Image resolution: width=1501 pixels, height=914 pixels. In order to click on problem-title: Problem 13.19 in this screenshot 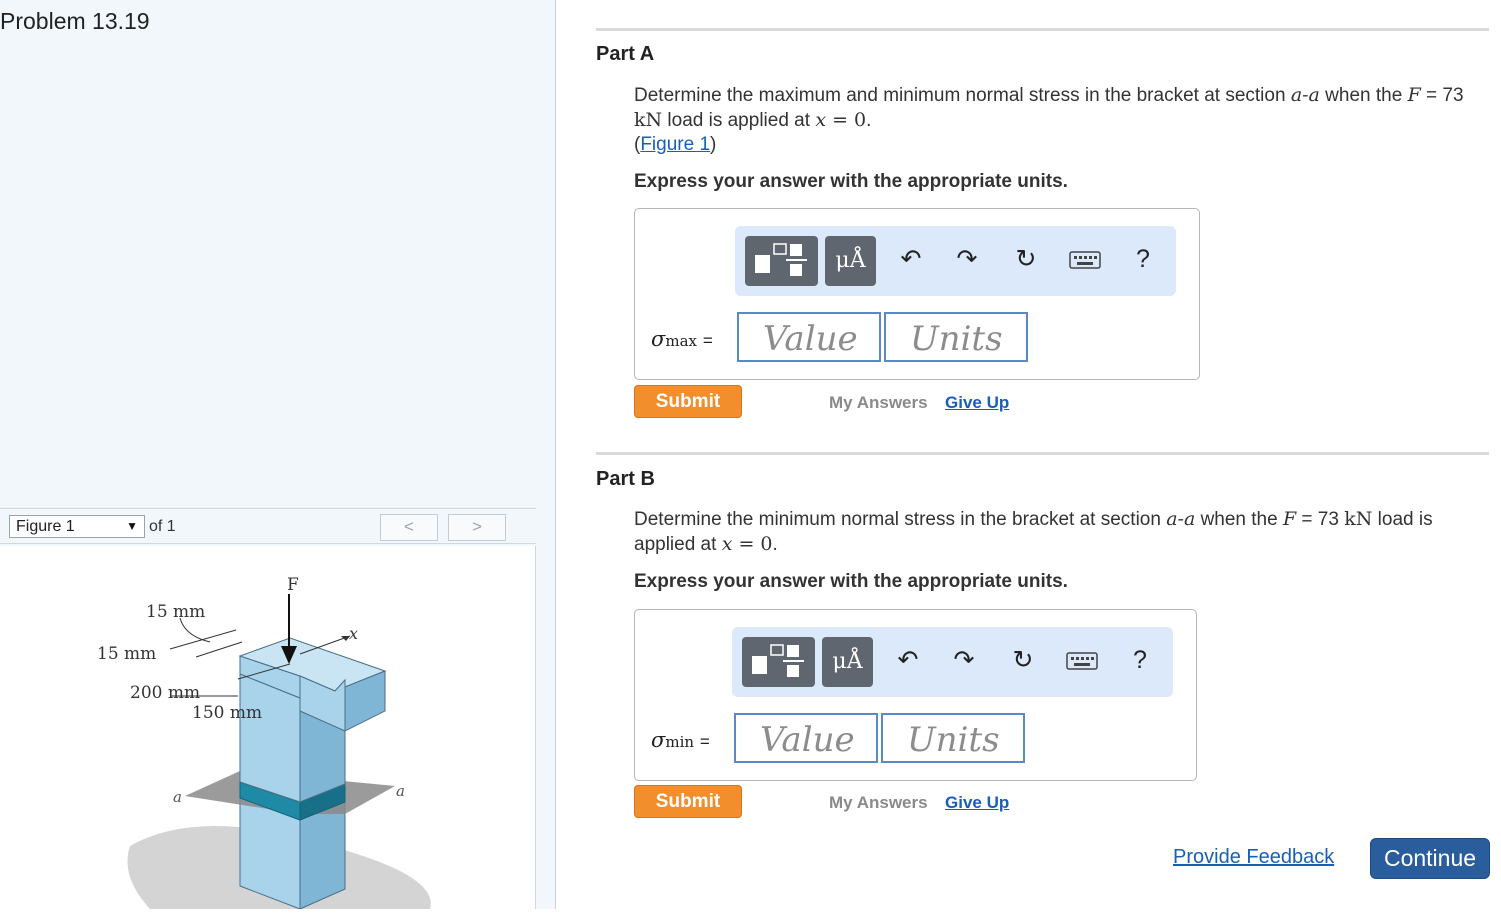, I will do `click(75, 21)`.